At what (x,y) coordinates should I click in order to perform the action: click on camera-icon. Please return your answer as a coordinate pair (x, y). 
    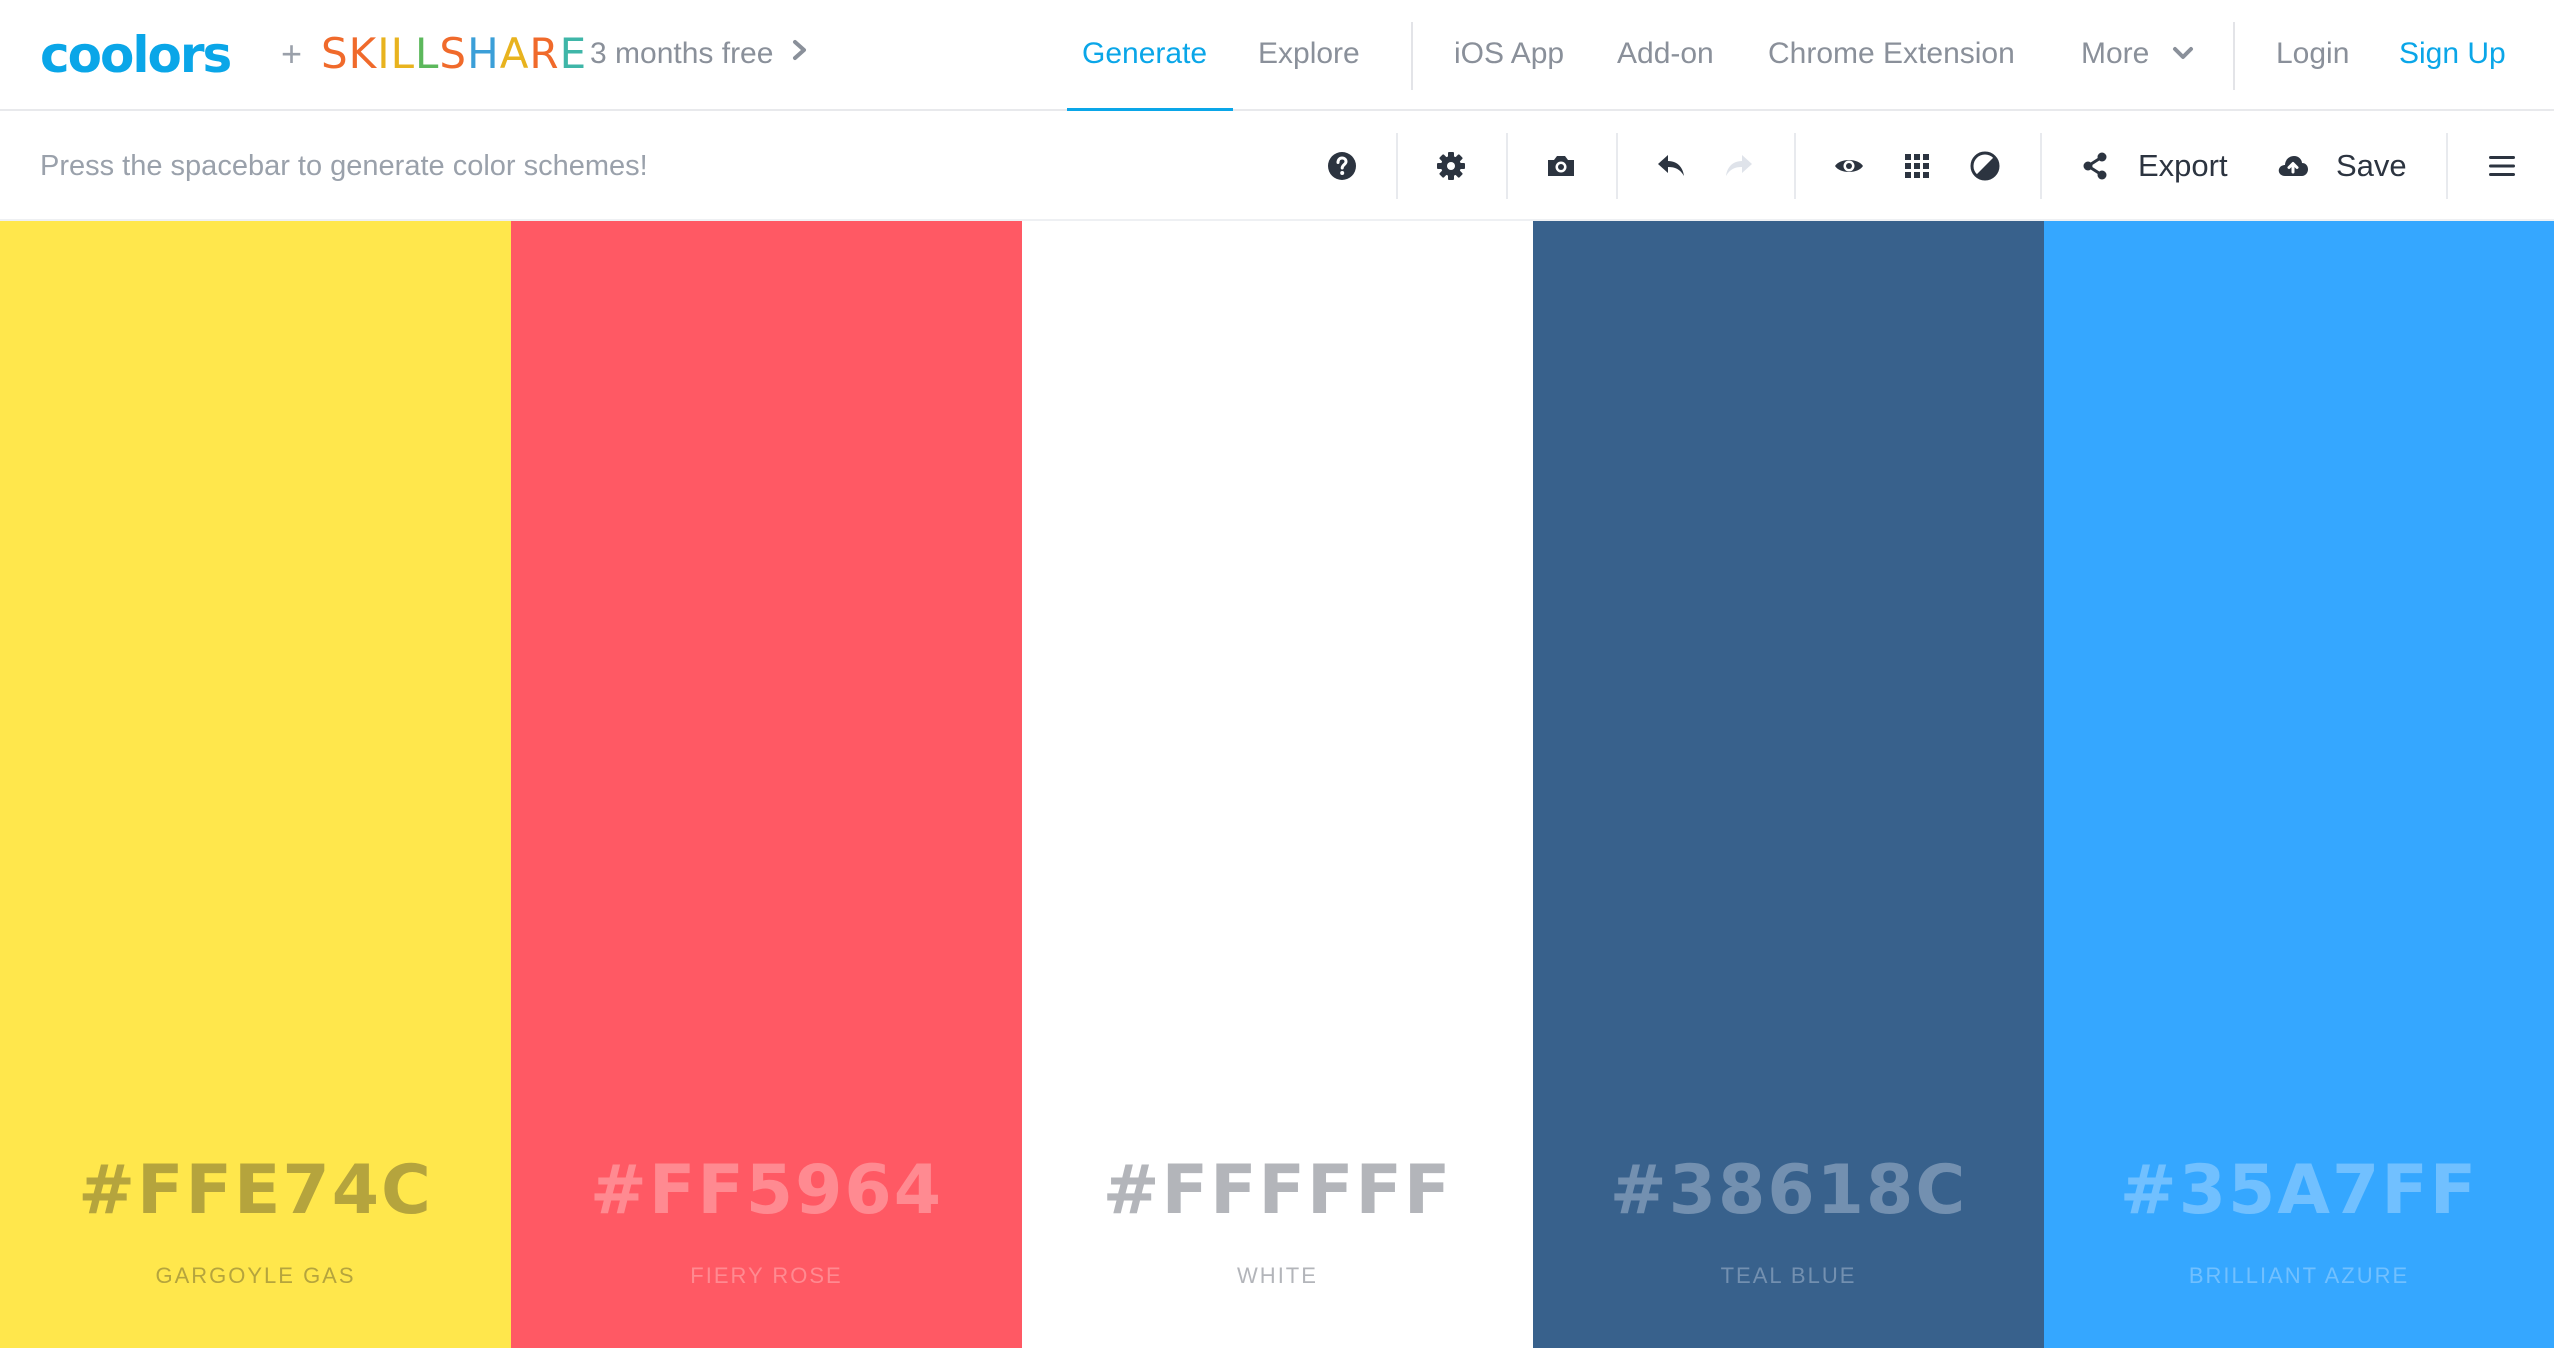
    Looking at the image, I should click on (1561, 166).